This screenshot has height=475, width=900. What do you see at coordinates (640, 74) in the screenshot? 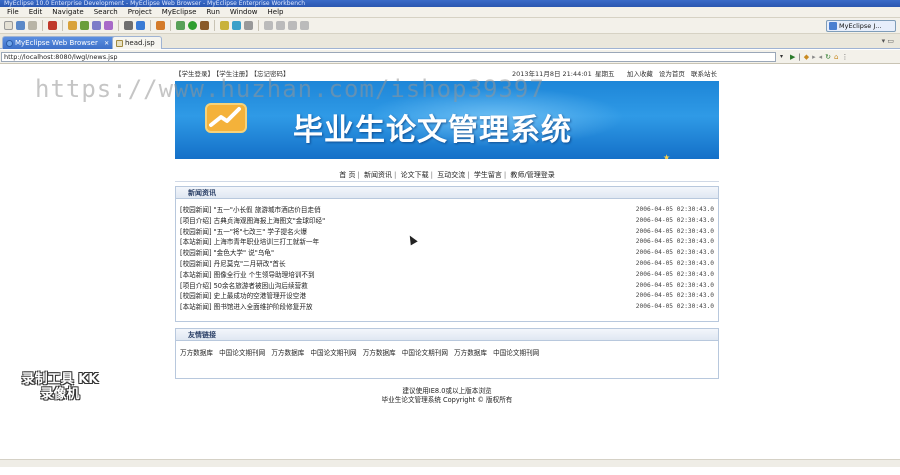
I see `add-favorite-link: 加入收藏` at bounding box center [640, 74].